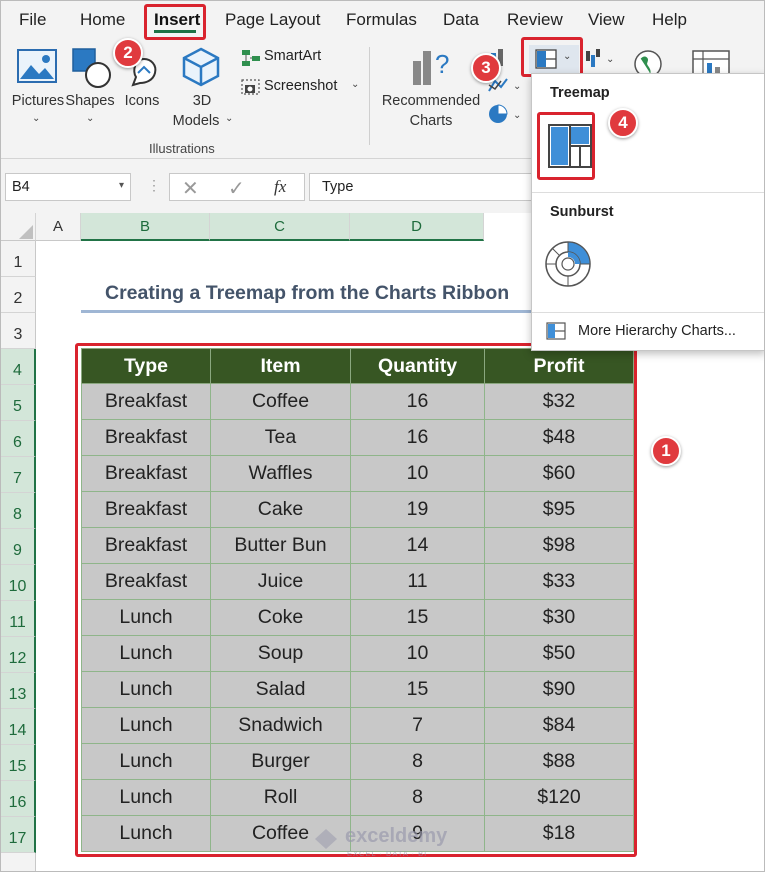 The width and height of the screenshot is (765, 872). I want to click on sunburst-icon, so click(568, 264).